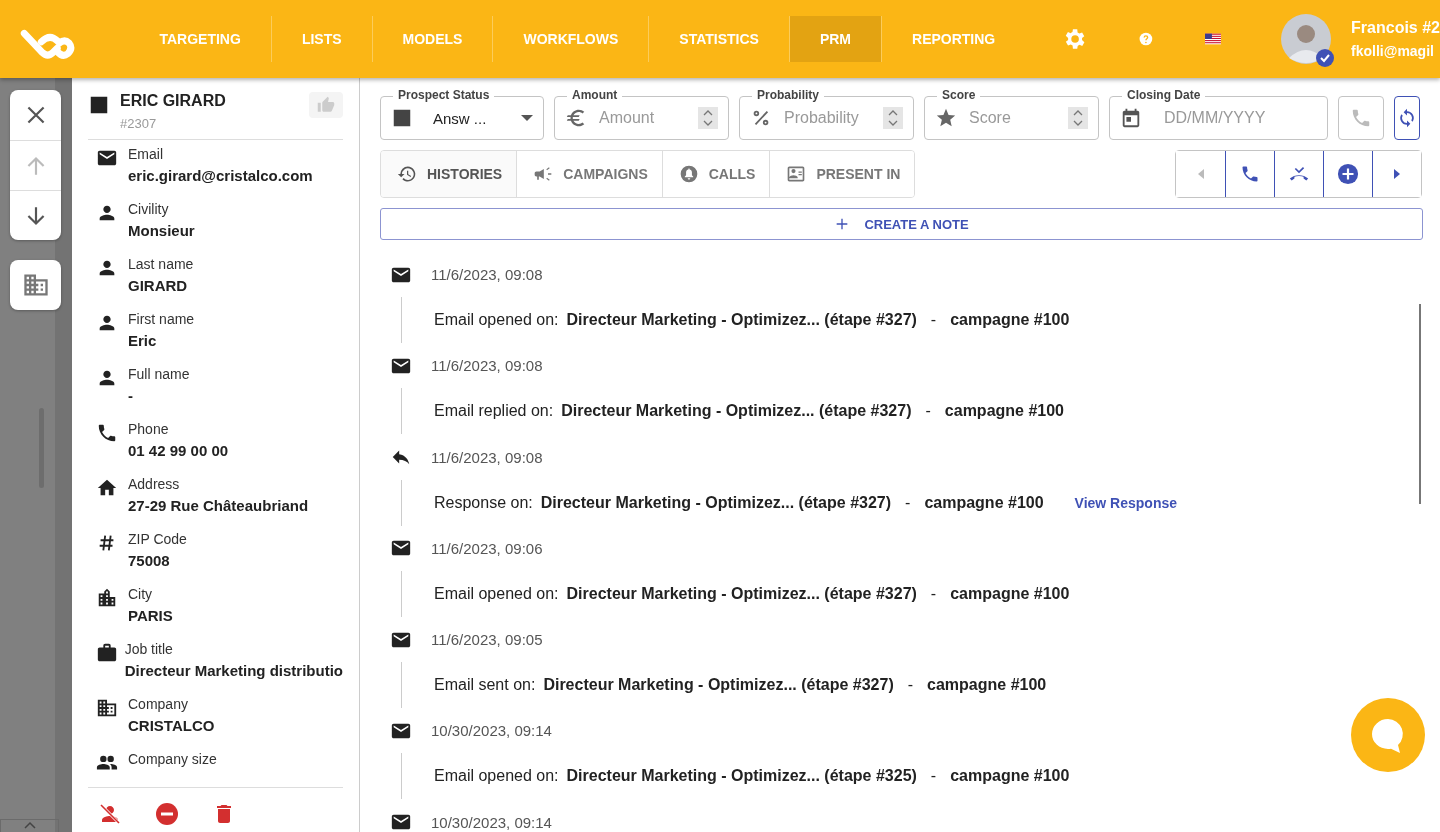 Image resolution: width=1440 pixels, height=832 pixels. What do you see at coordinates (1325, 58) in the screenshot?
I see `verified-icon` at bounding box center [1325, 58].